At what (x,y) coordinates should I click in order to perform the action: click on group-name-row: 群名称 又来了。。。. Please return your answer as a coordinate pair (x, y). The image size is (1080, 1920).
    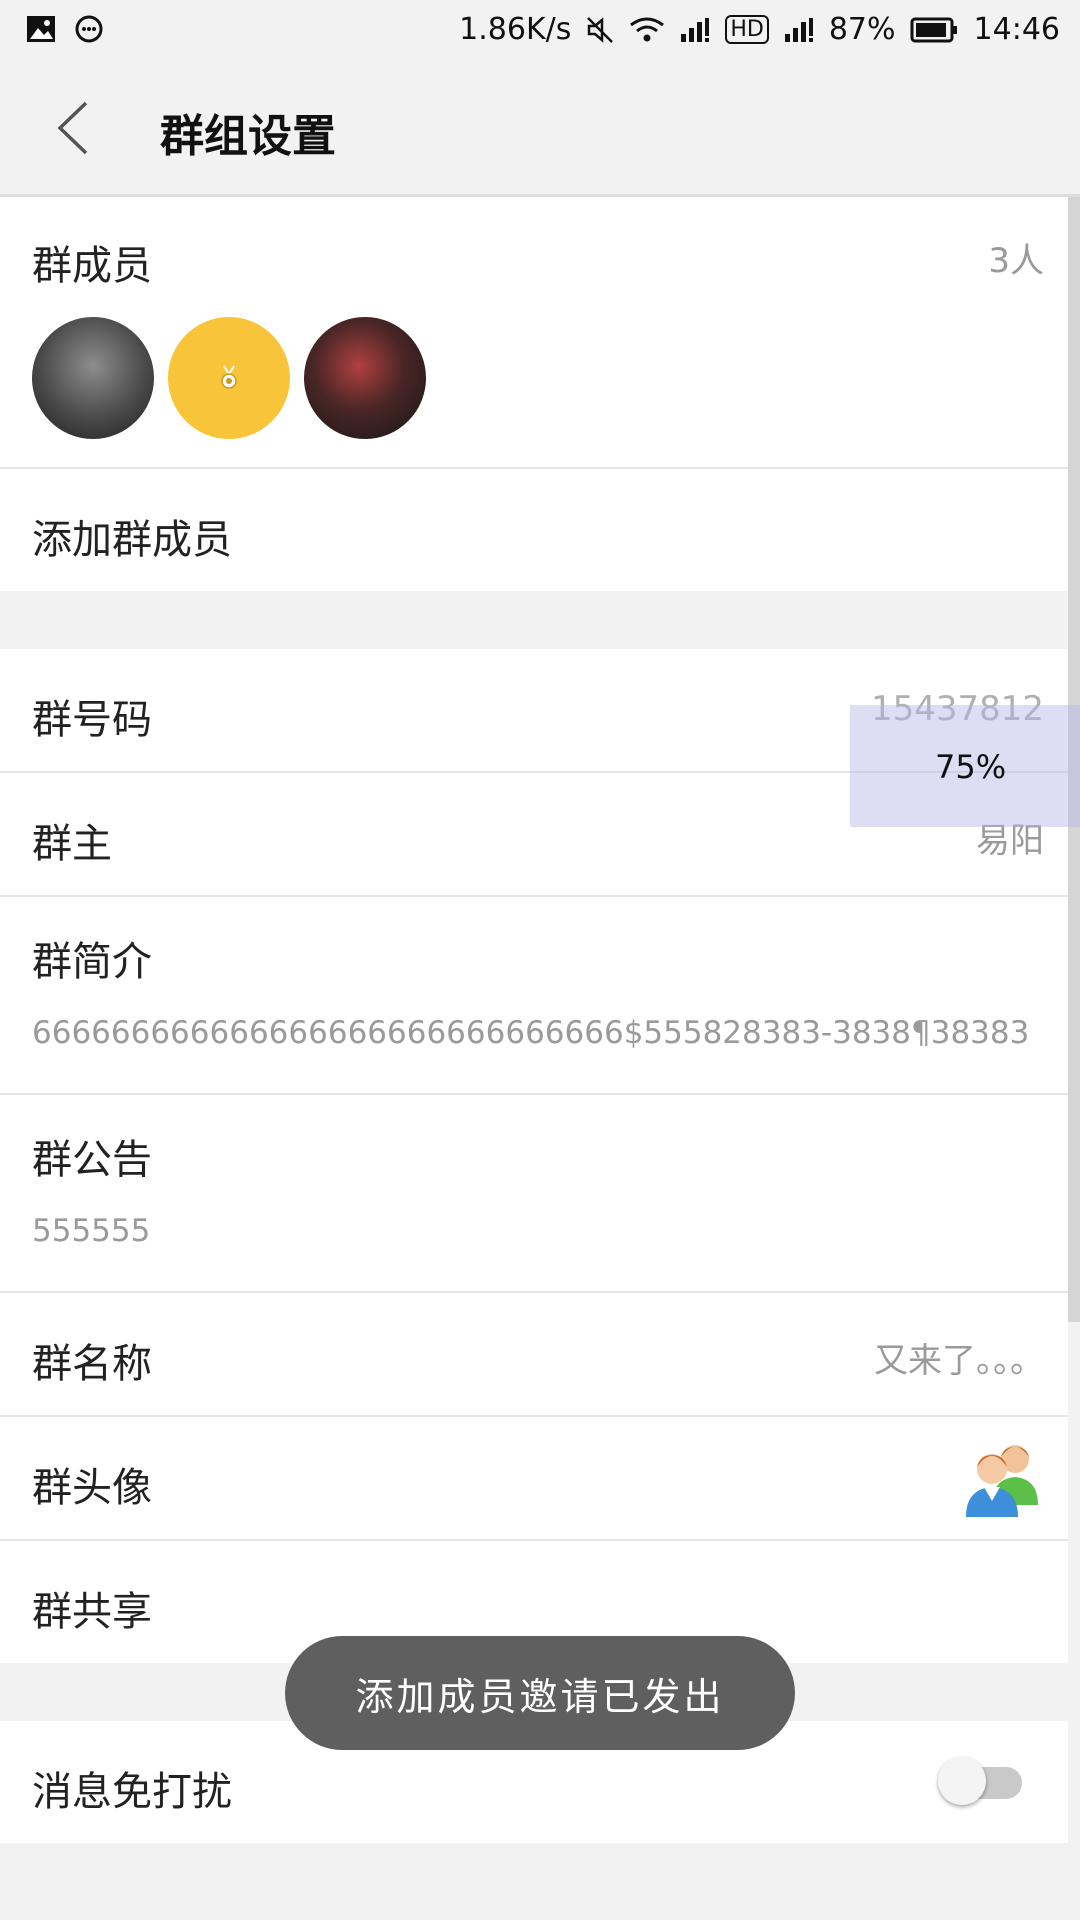
    Looking at the image, I should click on (534, 1355).